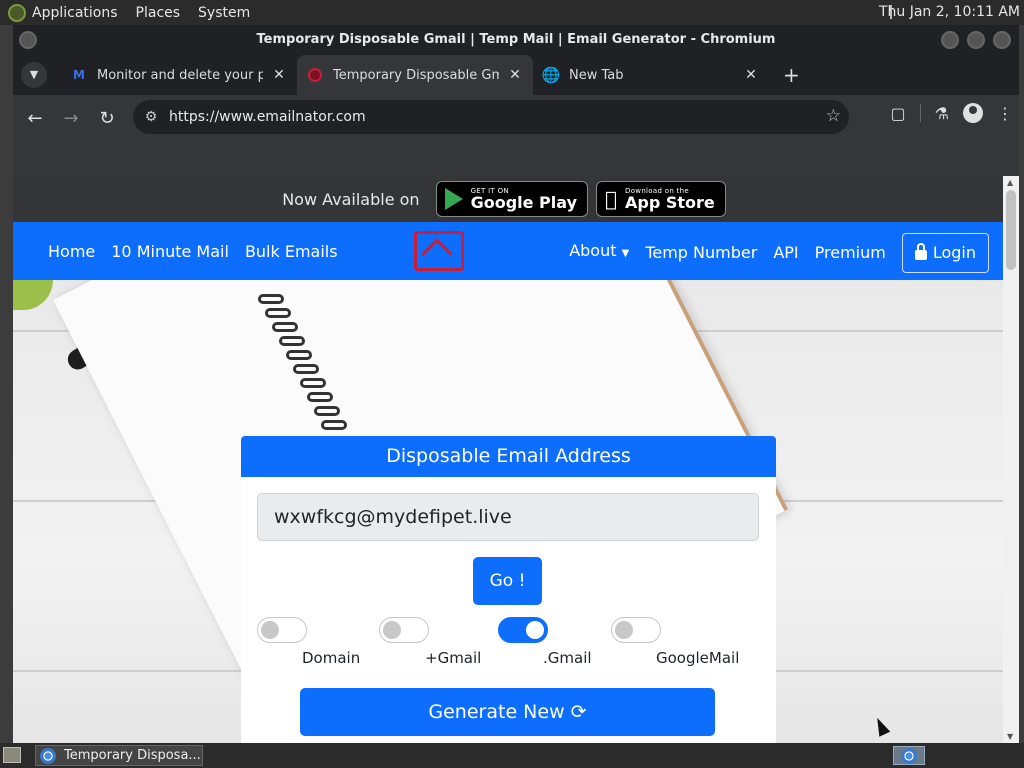  I want to click on toggle-domain, so click(282, 630).